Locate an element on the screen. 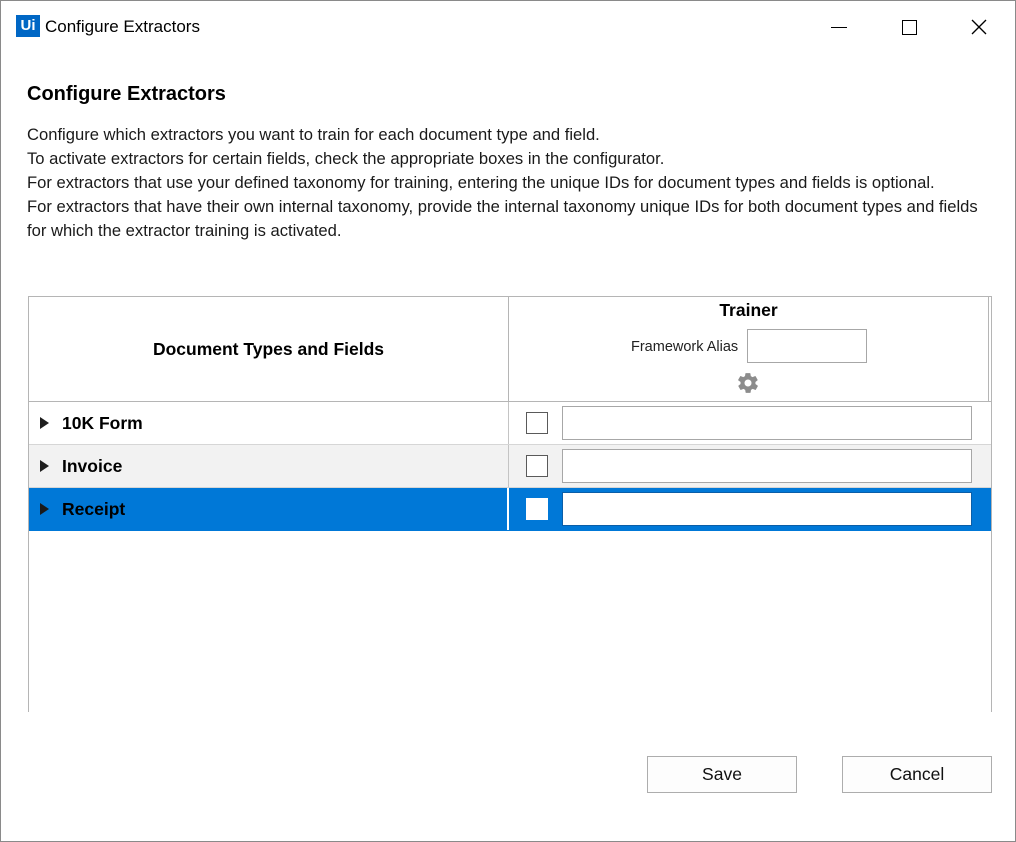 Image resolution: width=1016 pixels, height=842 pixels. table-row: Invoice is located at coordinates (510, 466).